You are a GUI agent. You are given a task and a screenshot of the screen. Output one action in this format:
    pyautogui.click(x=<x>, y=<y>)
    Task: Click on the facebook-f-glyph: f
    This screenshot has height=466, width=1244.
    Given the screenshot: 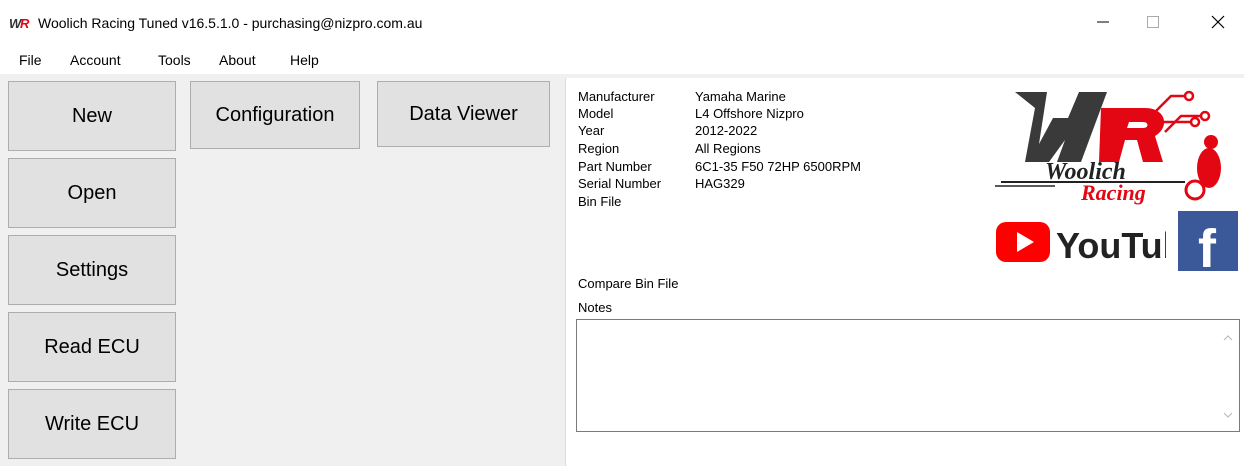 What is the action you would take?
    pyautogui.click(x=1207, y=249)
    